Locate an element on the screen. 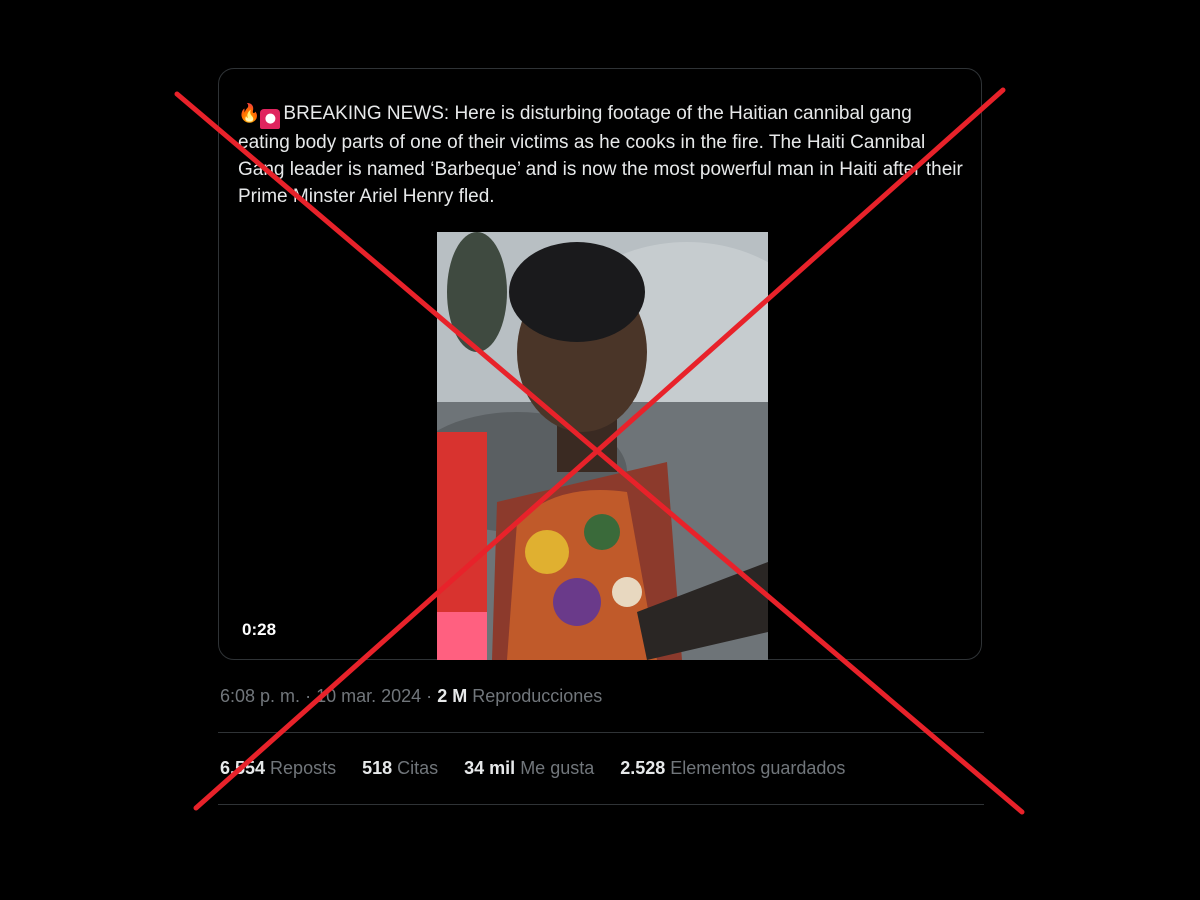 Image resolution: width=1200 pixels, height=900 pixels. stat-number: 518 is located at coordinates (377, 768).